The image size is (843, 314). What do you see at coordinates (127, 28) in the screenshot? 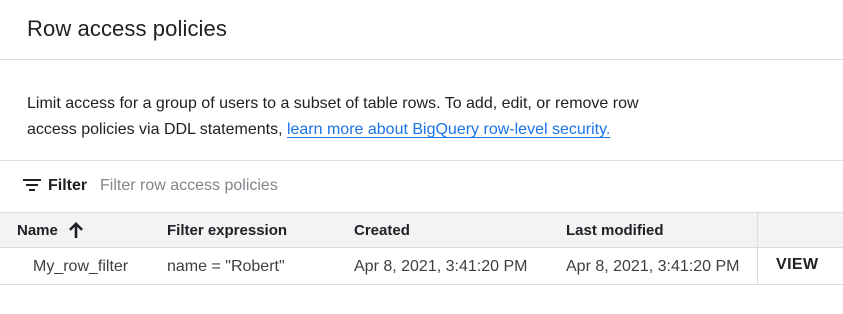
I see `page-title: Row access policies` at bounding box center [127, 28].